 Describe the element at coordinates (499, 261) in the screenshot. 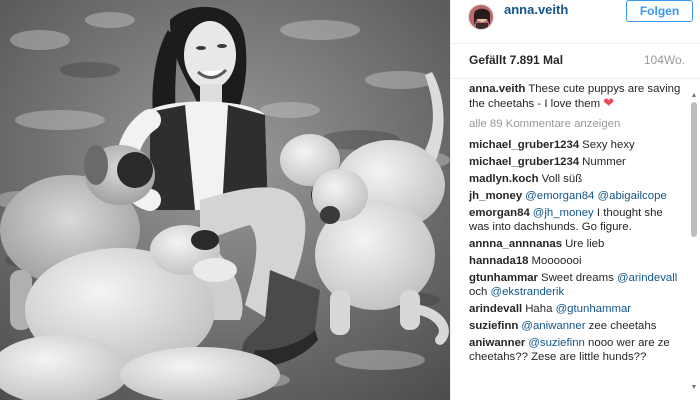

I see `comment-author: hannada18` at that location.